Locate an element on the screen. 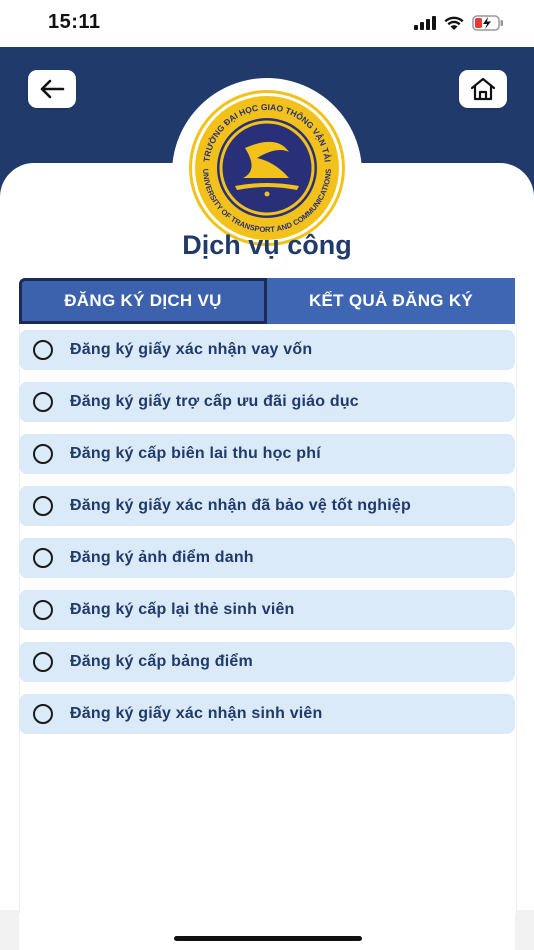 The height and width of the screenshot is (950, 534). list-item-label: Đăng ký giấy xác nhận vay vốn is located at coordinates (191, 349).